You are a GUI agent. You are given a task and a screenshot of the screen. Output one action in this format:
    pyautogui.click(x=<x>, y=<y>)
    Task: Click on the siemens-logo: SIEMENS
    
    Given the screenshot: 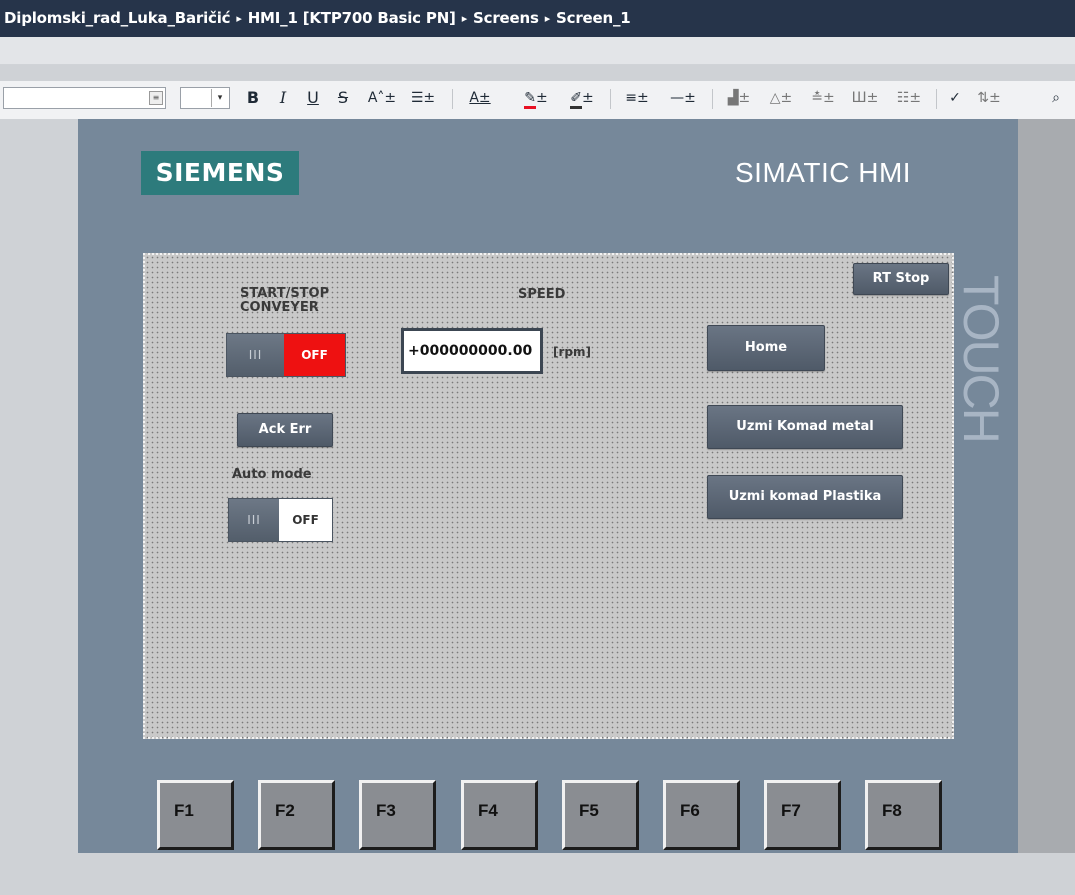 What is the action you would take?
    pyautogui.click(x=220, y=173)
    